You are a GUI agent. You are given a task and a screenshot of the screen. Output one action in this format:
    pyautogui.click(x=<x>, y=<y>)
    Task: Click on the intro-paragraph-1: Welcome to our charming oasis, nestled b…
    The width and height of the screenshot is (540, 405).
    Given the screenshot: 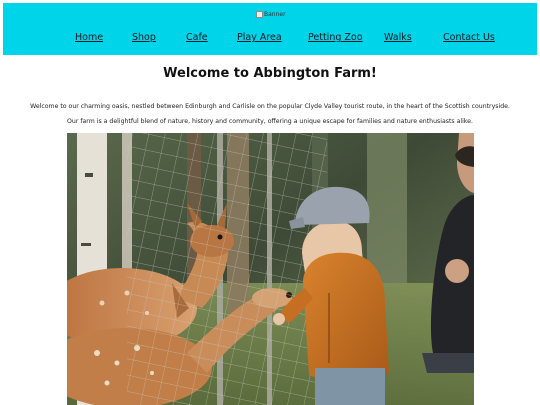 What is the action you would take?
    pyautogui.click(x=270, y=106)
    